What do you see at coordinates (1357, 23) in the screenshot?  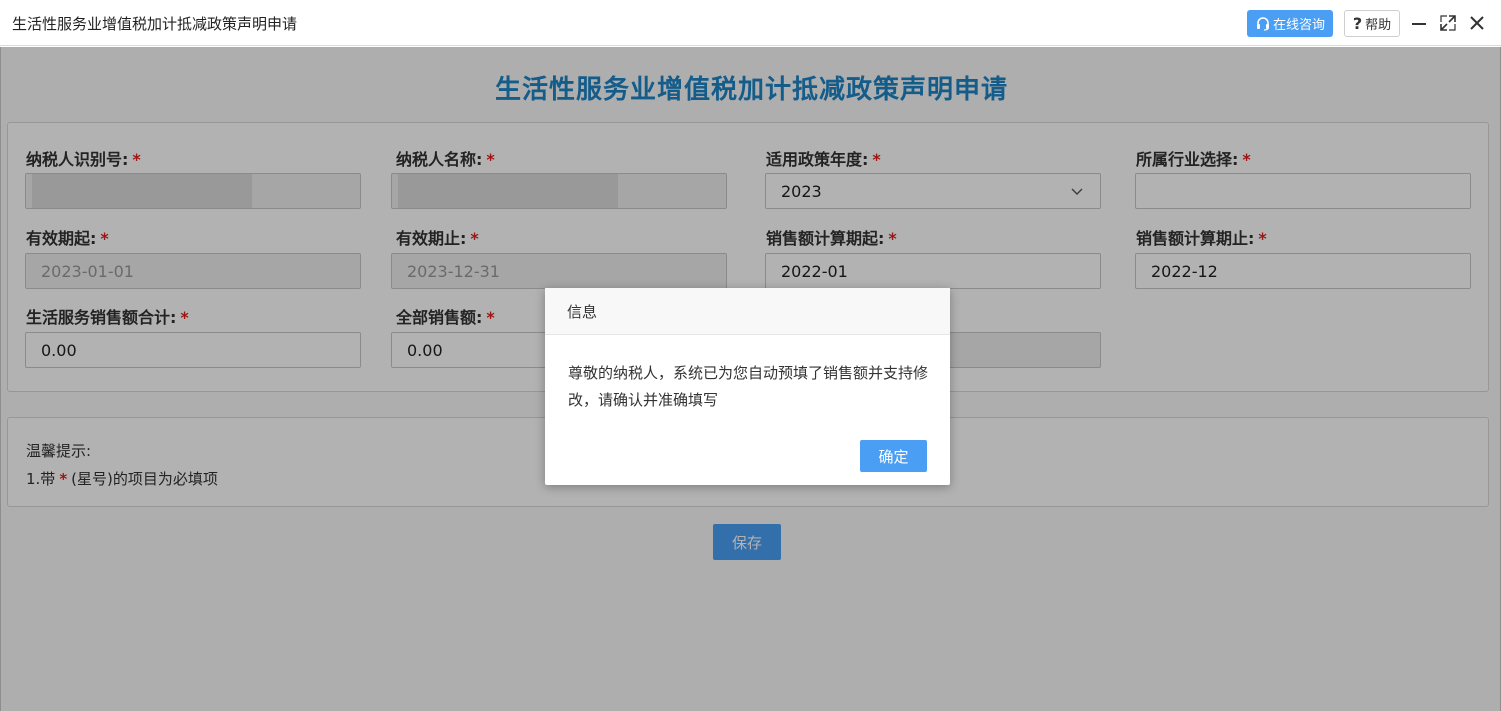 I see `question-icon: ?` at bounding box center [1357, 23].